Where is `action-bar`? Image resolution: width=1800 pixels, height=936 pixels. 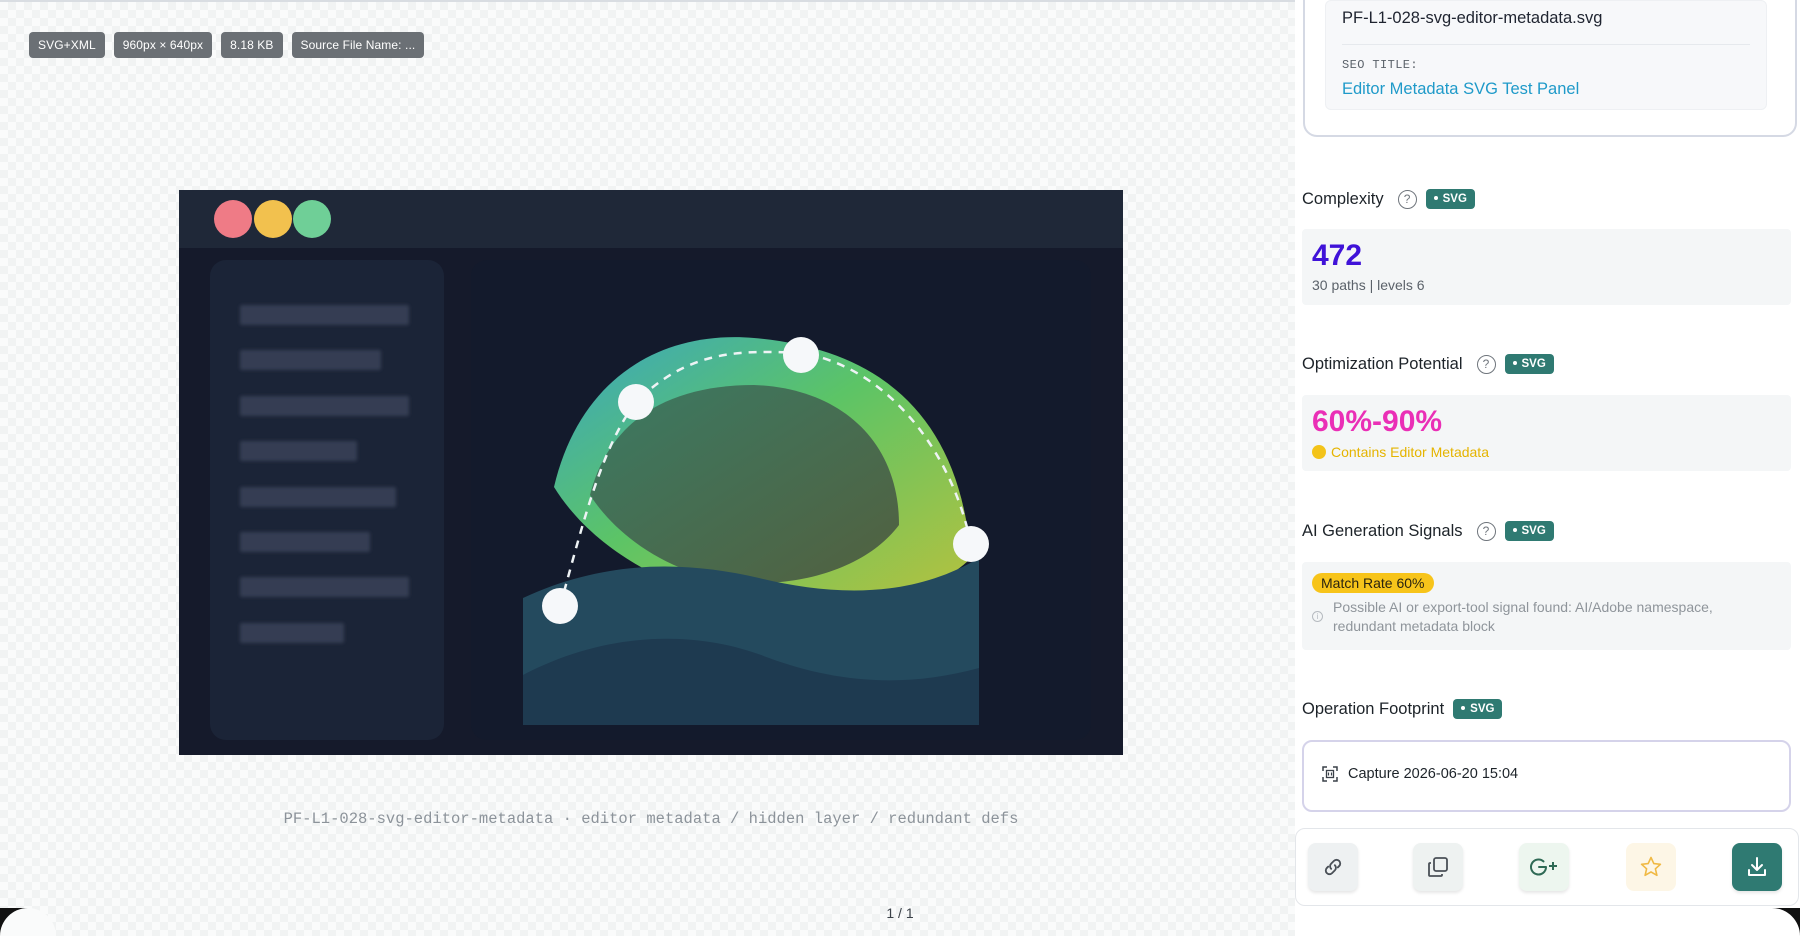 action-bar is located at coordinates (1547, 867).